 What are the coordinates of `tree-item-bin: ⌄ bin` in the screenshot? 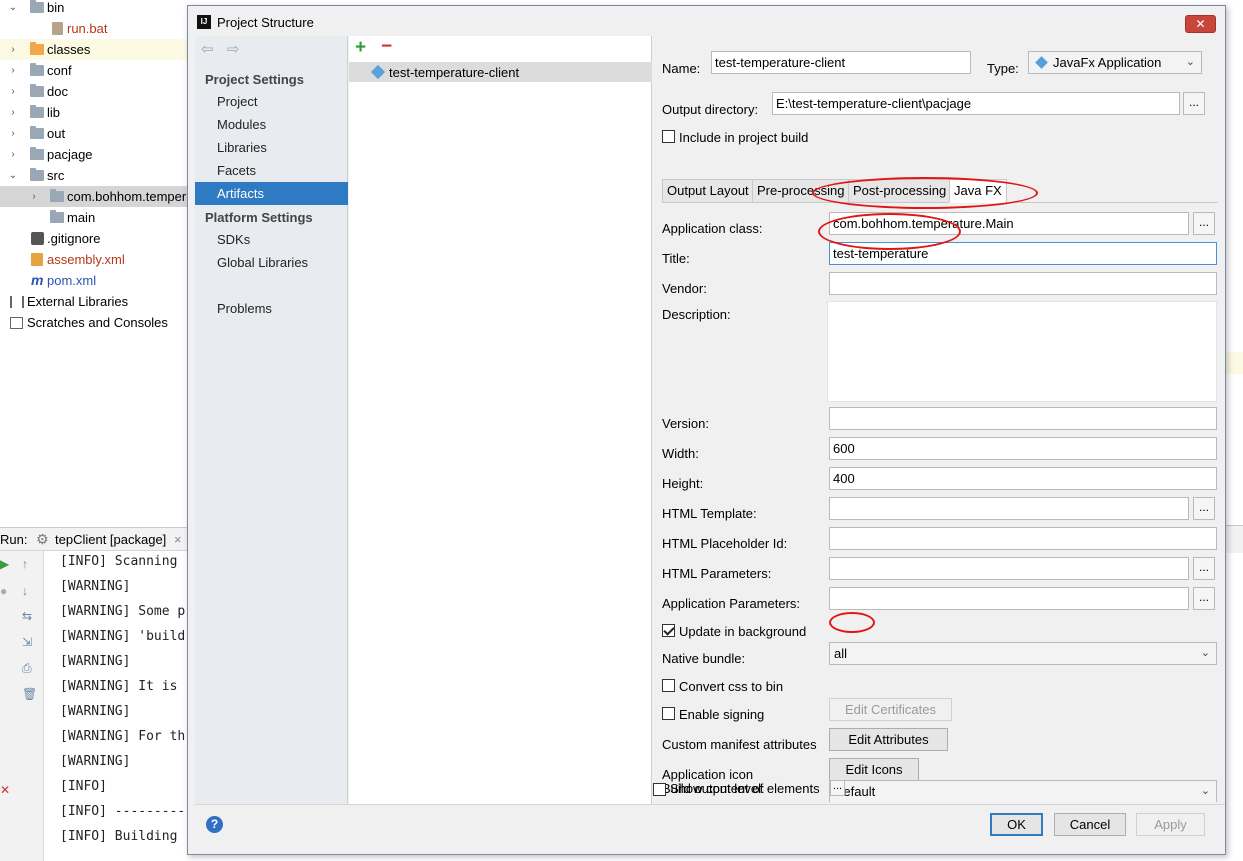 It's located at (93, 9).